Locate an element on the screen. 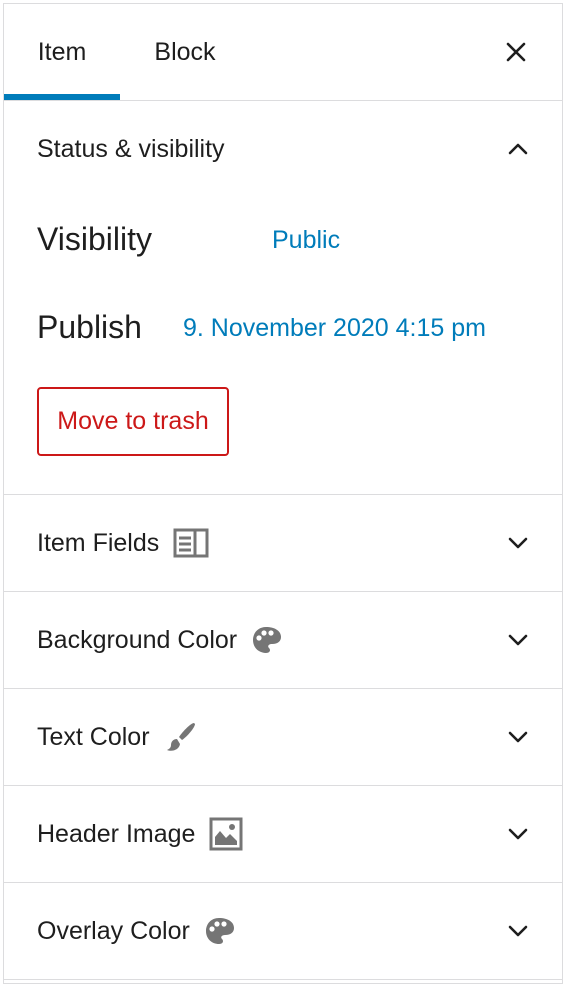  chevron-up-icon is located at coordinates (518, 149).